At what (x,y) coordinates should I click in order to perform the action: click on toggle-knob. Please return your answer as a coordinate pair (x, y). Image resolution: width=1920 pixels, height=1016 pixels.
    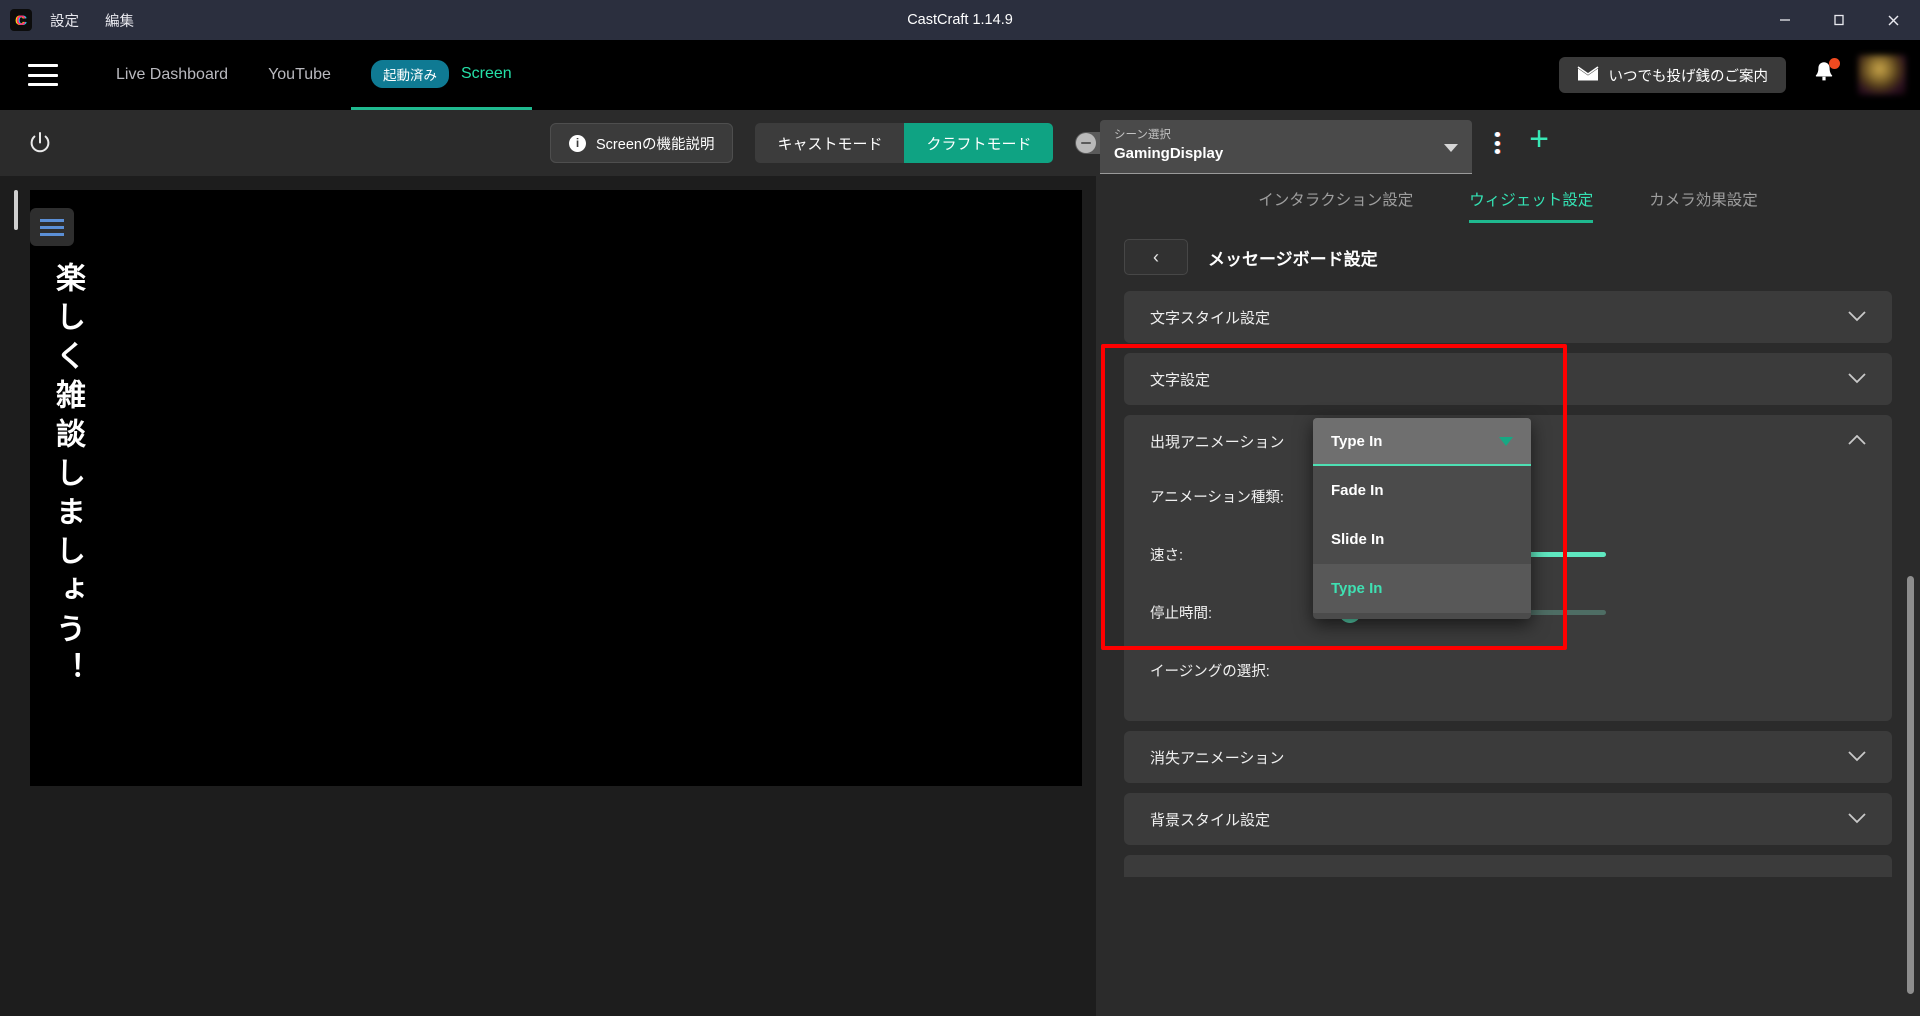
    Looking at the image, I should click on (1086, 143).